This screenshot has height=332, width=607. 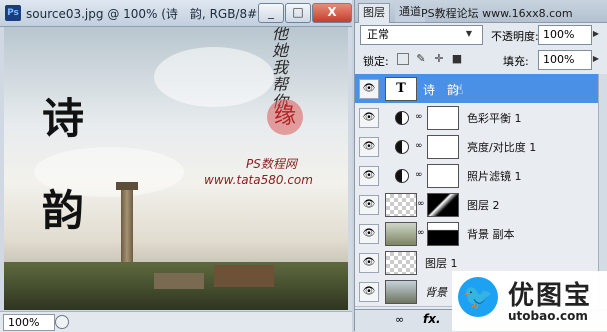 I want to click on lock-label: 锁定:, so click(x=376, y=61).